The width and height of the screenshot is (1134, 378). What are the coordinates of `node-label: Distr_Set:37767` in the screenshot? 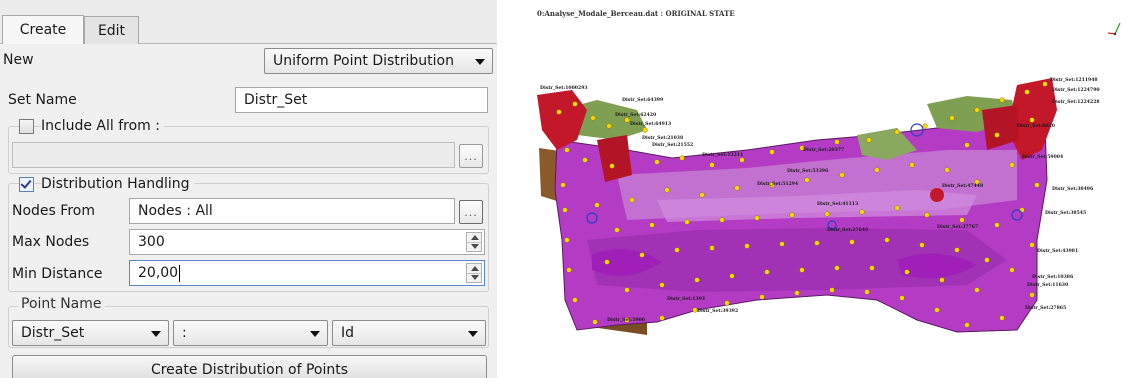 It's located at (957, 227).